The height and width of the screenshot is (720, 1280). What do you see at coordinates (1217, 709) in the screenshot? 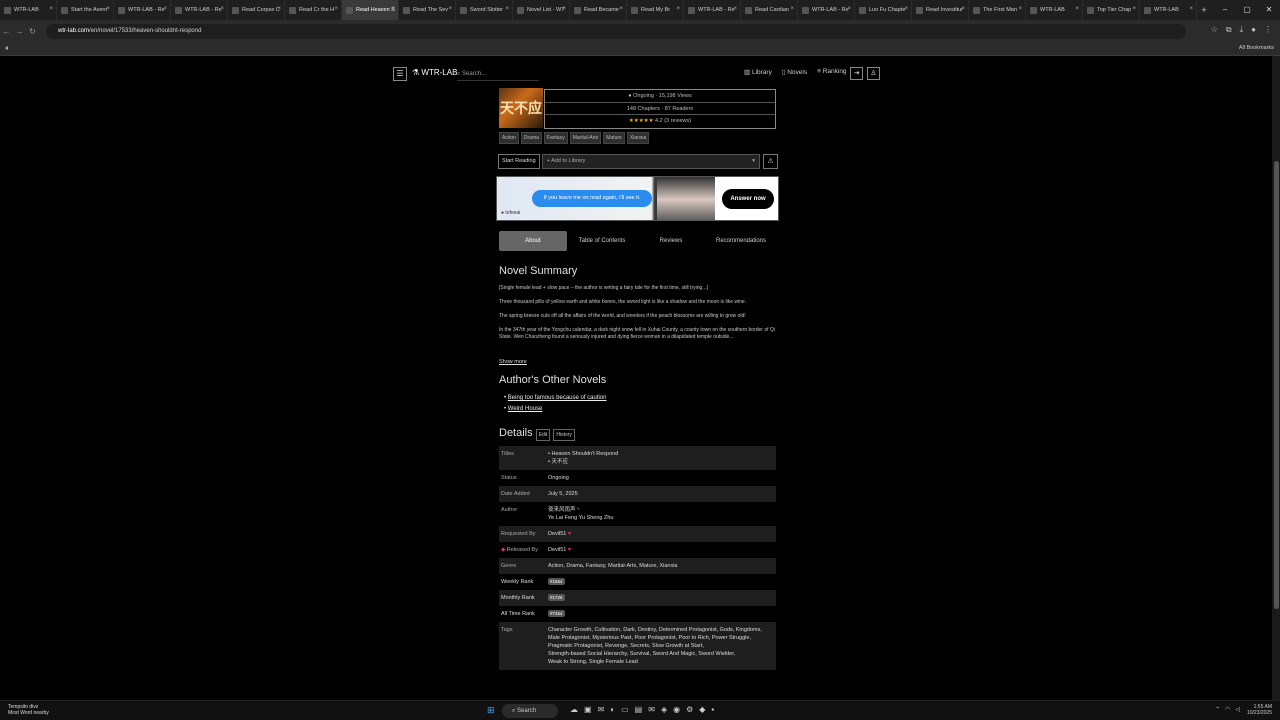
I see `chevron-up-icon: ⌃` at bounding box center [1217, 709].